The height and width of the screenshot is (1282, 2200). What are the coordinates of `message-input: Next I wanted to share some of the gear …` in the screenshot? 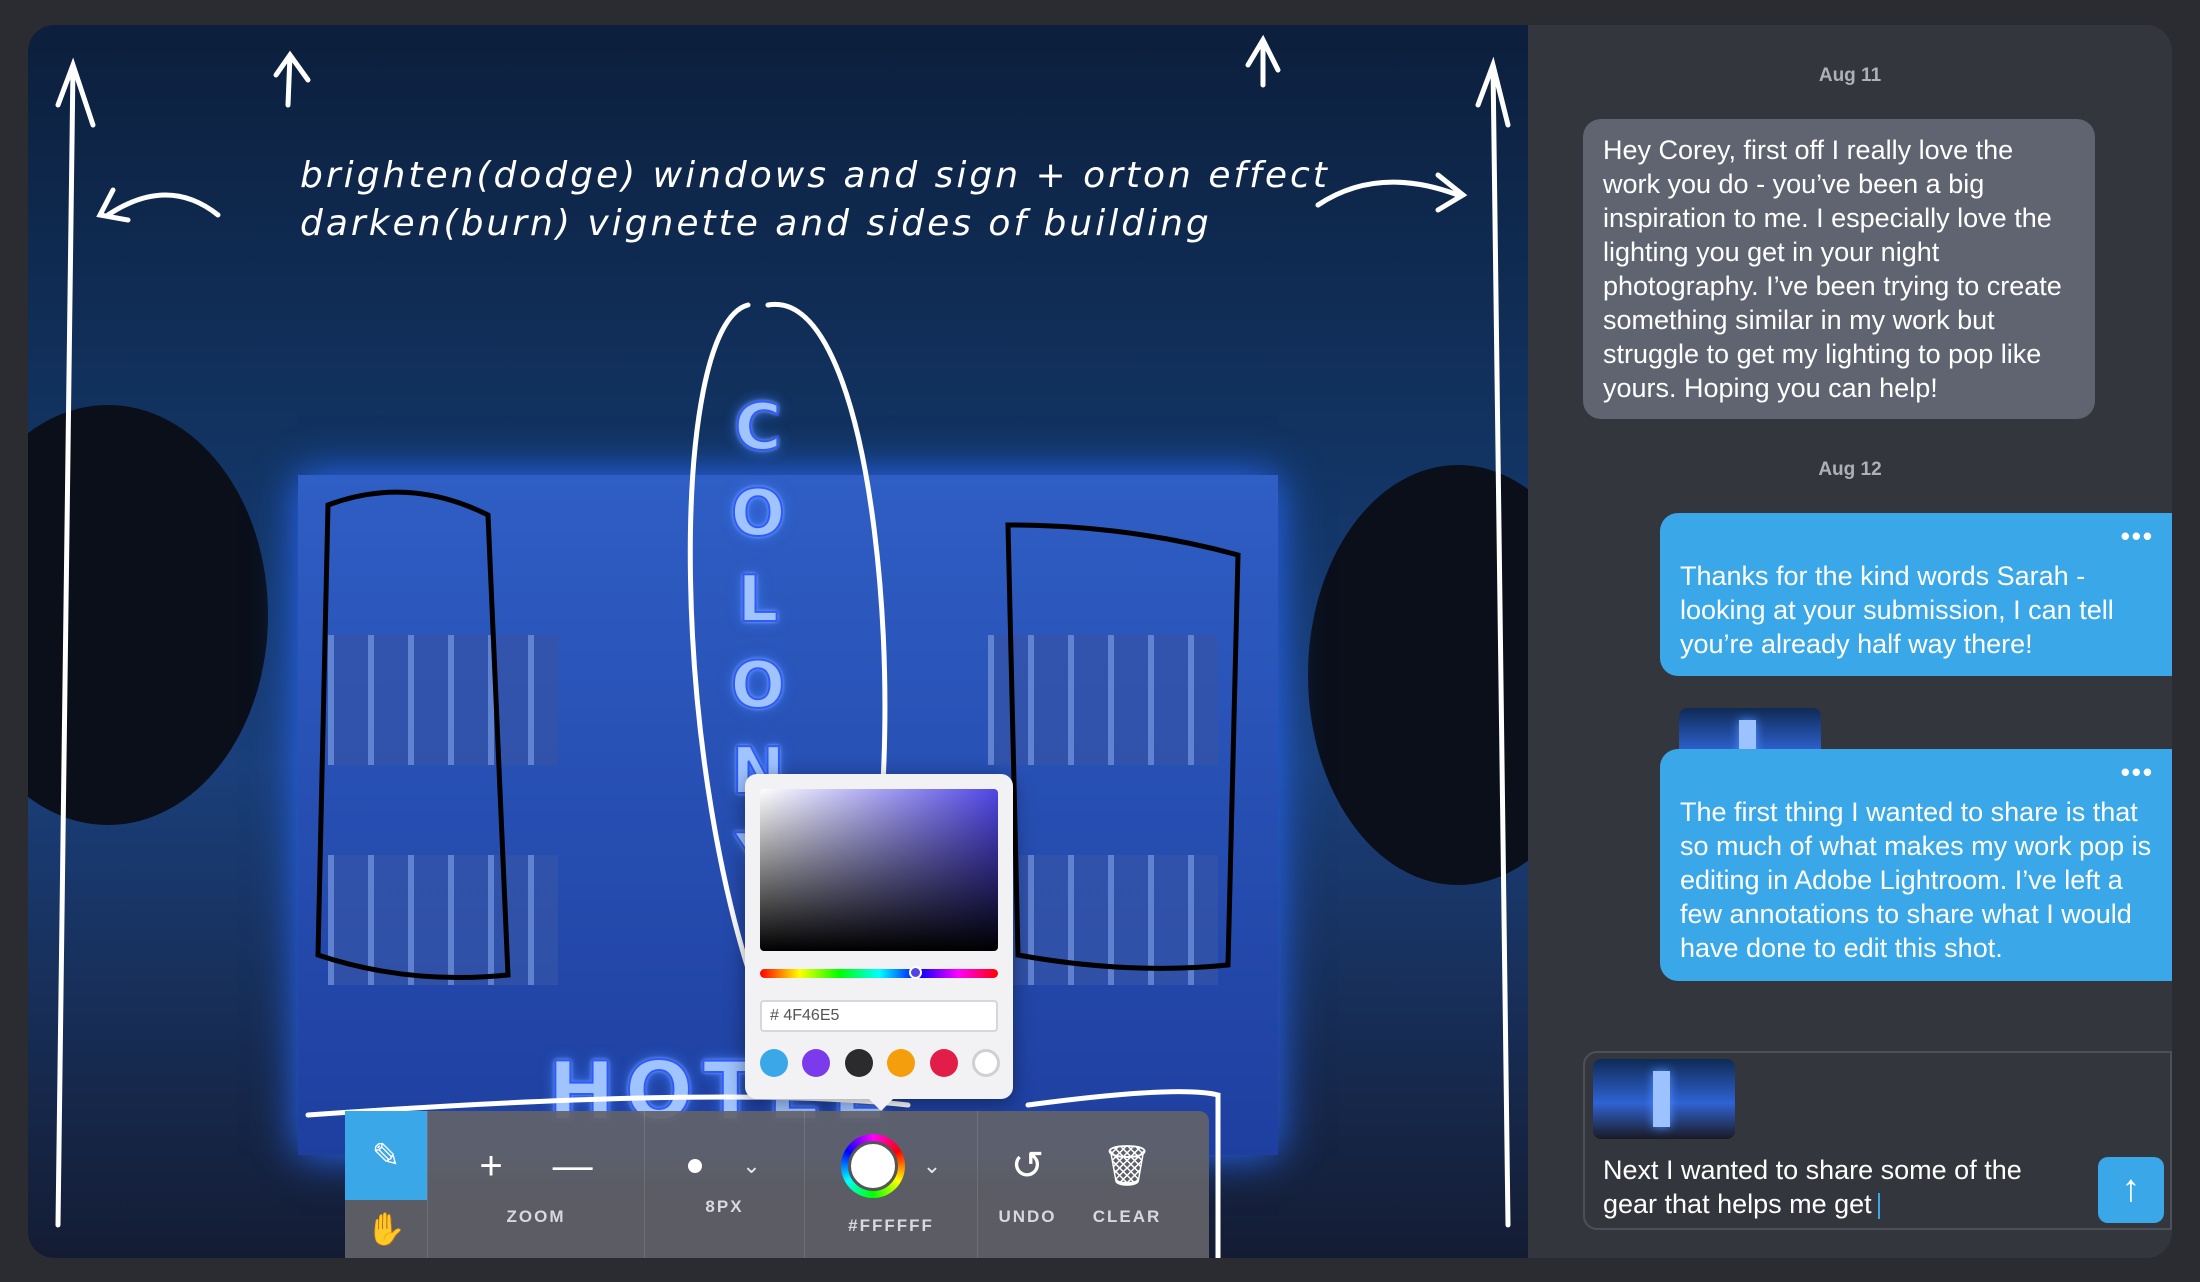 It's located at (1833, 1187).